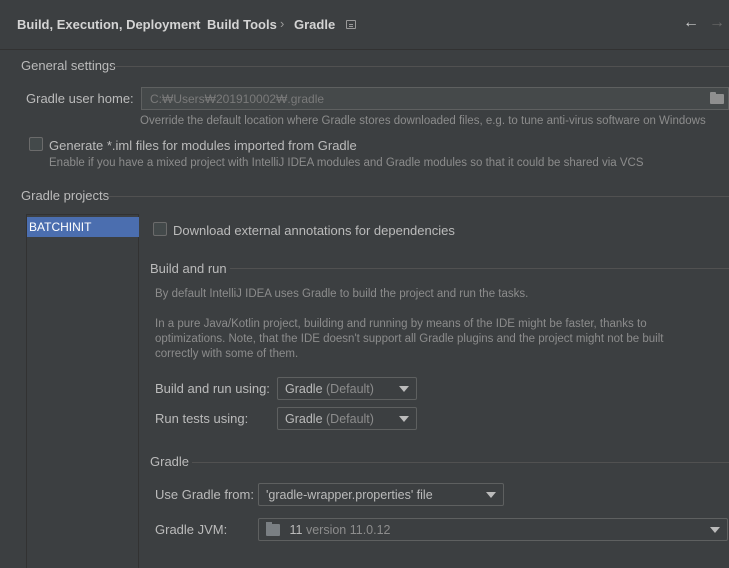 This screenshot has height=568, width=729. What do you see at coordinates (204, 494) in the screenshot?
I see `use-gradle-from-label: Use Gradle from:` at bounding box center [204, 494].